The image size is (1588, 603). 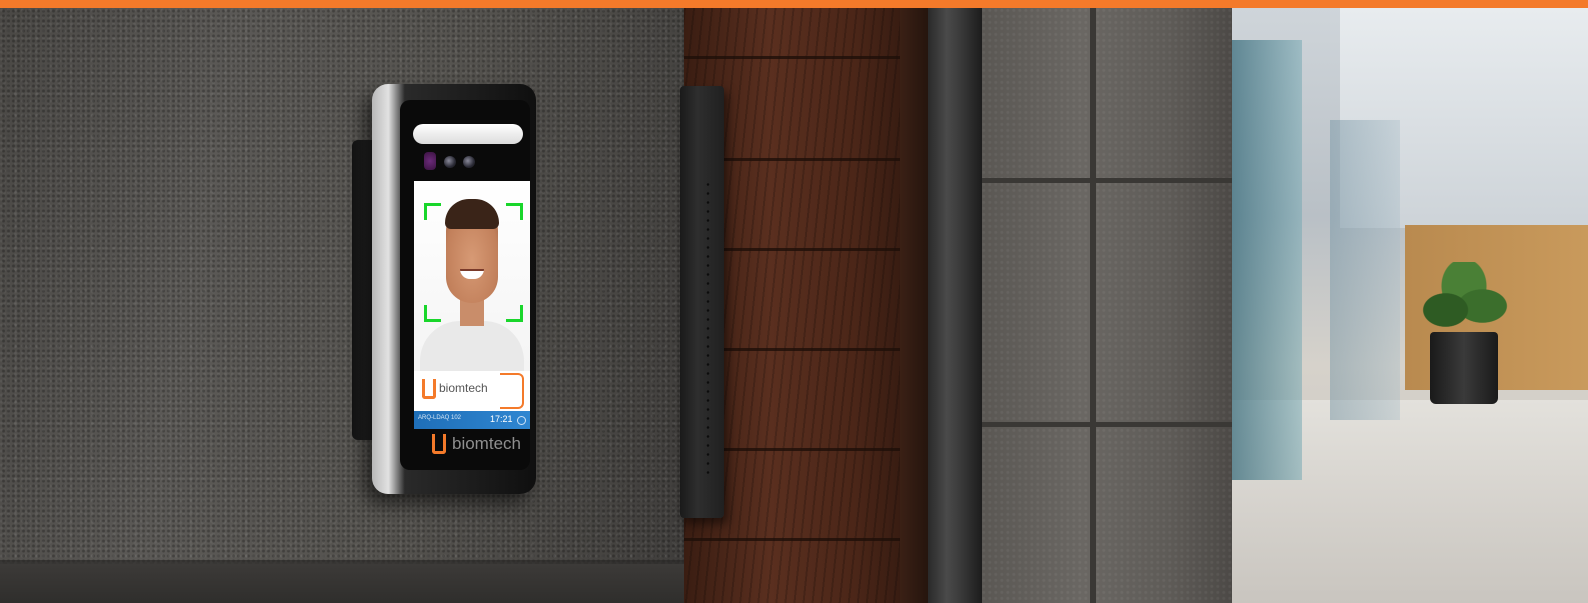 I want to click on stone-wall-lower, so click(x=345, y=583).